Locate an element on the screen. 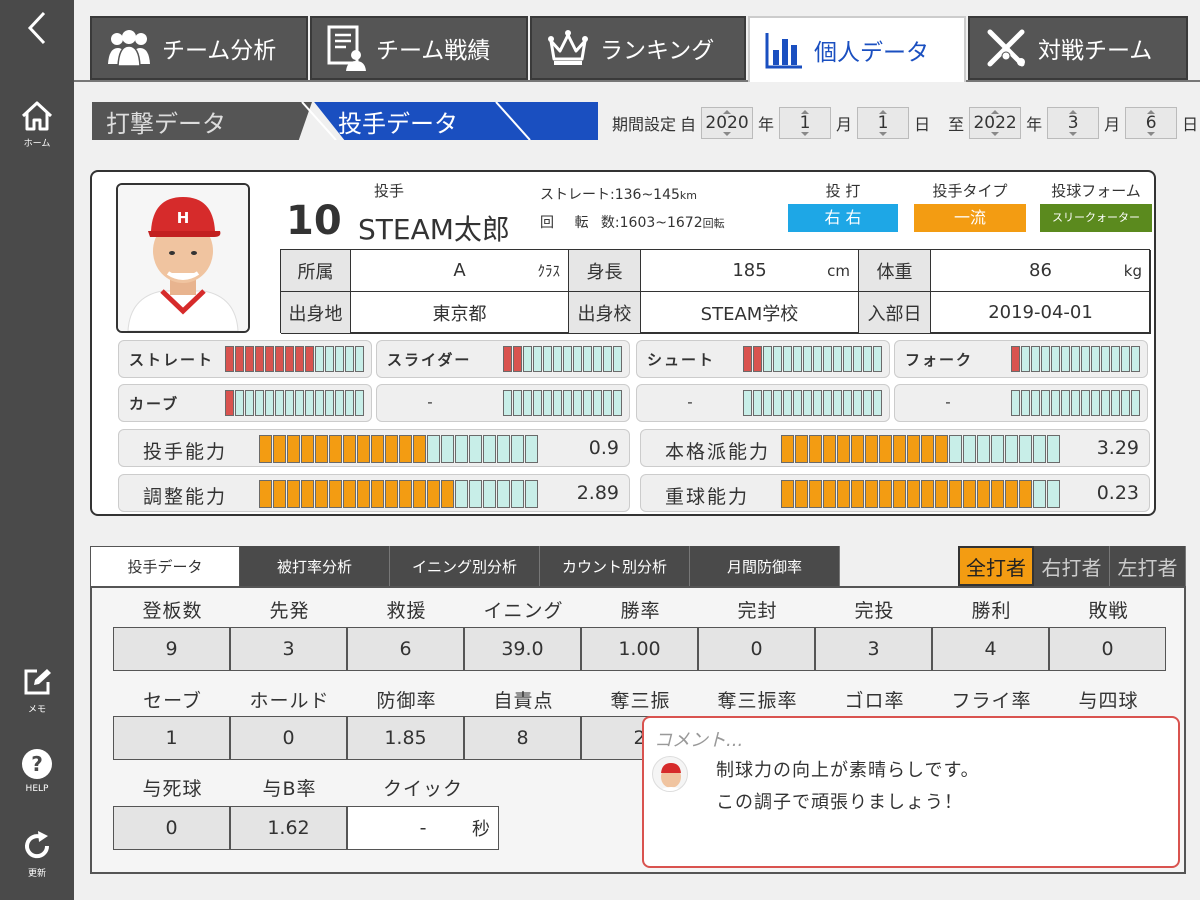 The height and width of the screenshot is (900, 1200). stat-header: 奪三振 is located at coordinates (640, 701).